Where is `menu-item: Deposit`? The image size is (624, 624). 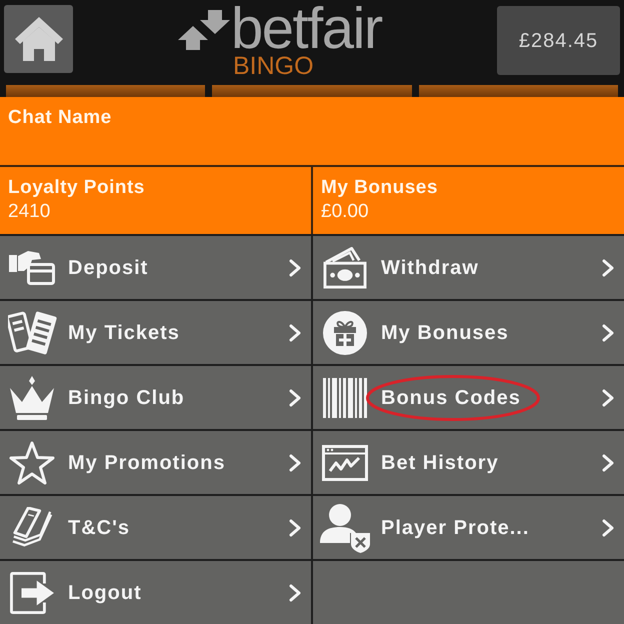 menu-item: Deposit is located at coordinates (155, 267).